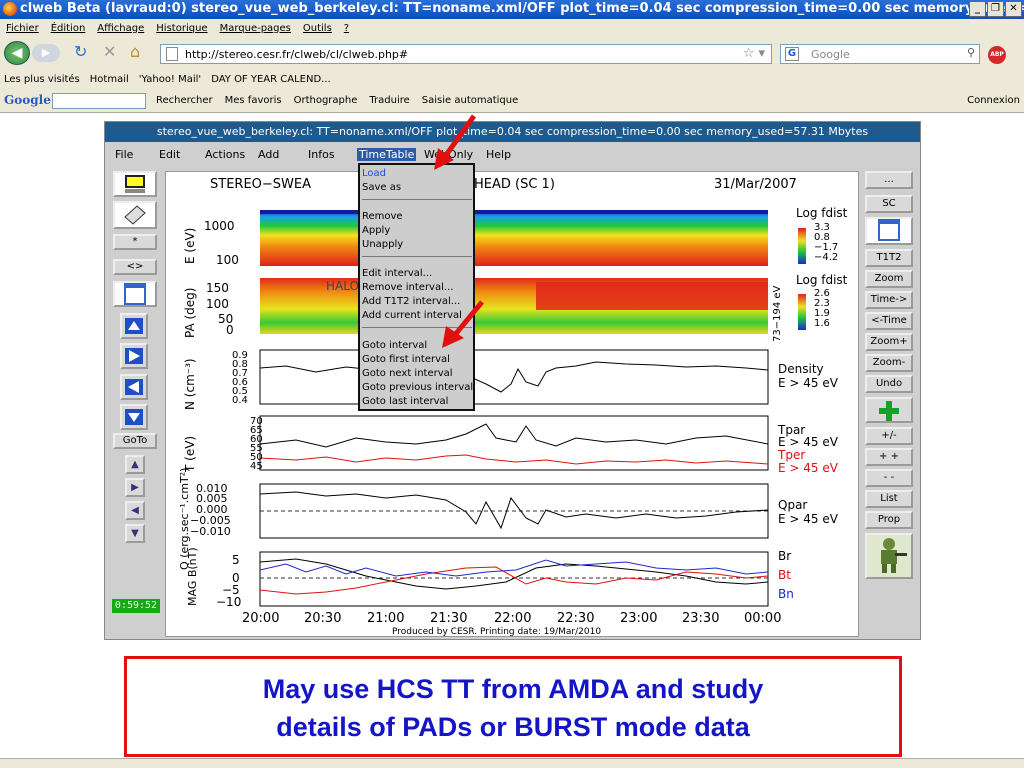  I want to click on menu-affichage: Affichage, so click(120, 28).